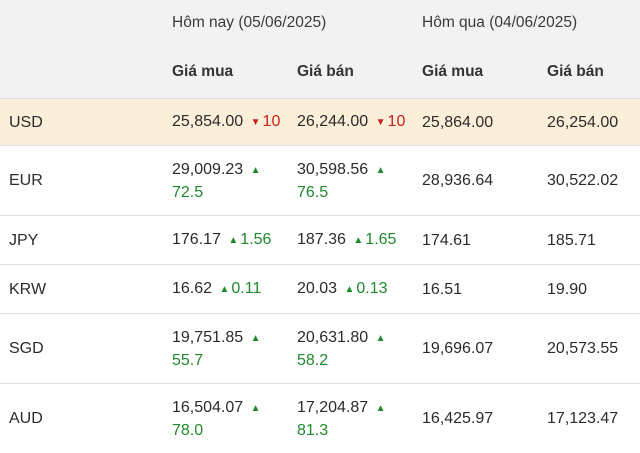 This screenshot has width=640, height=453. What do you see at coordinates (81, 349) in the screenshot?
I see `currency-code: SGD` at bounding box center [81, 349].